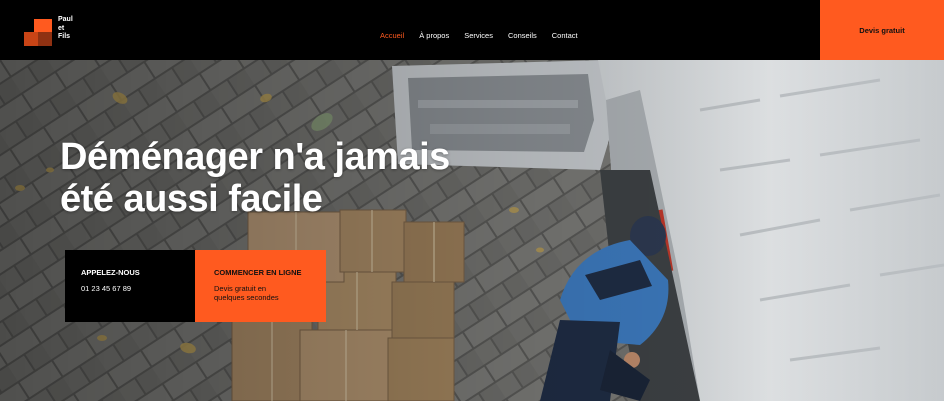  I want to click on headline-line: Déménager n'a jamais, so click(255, 157).